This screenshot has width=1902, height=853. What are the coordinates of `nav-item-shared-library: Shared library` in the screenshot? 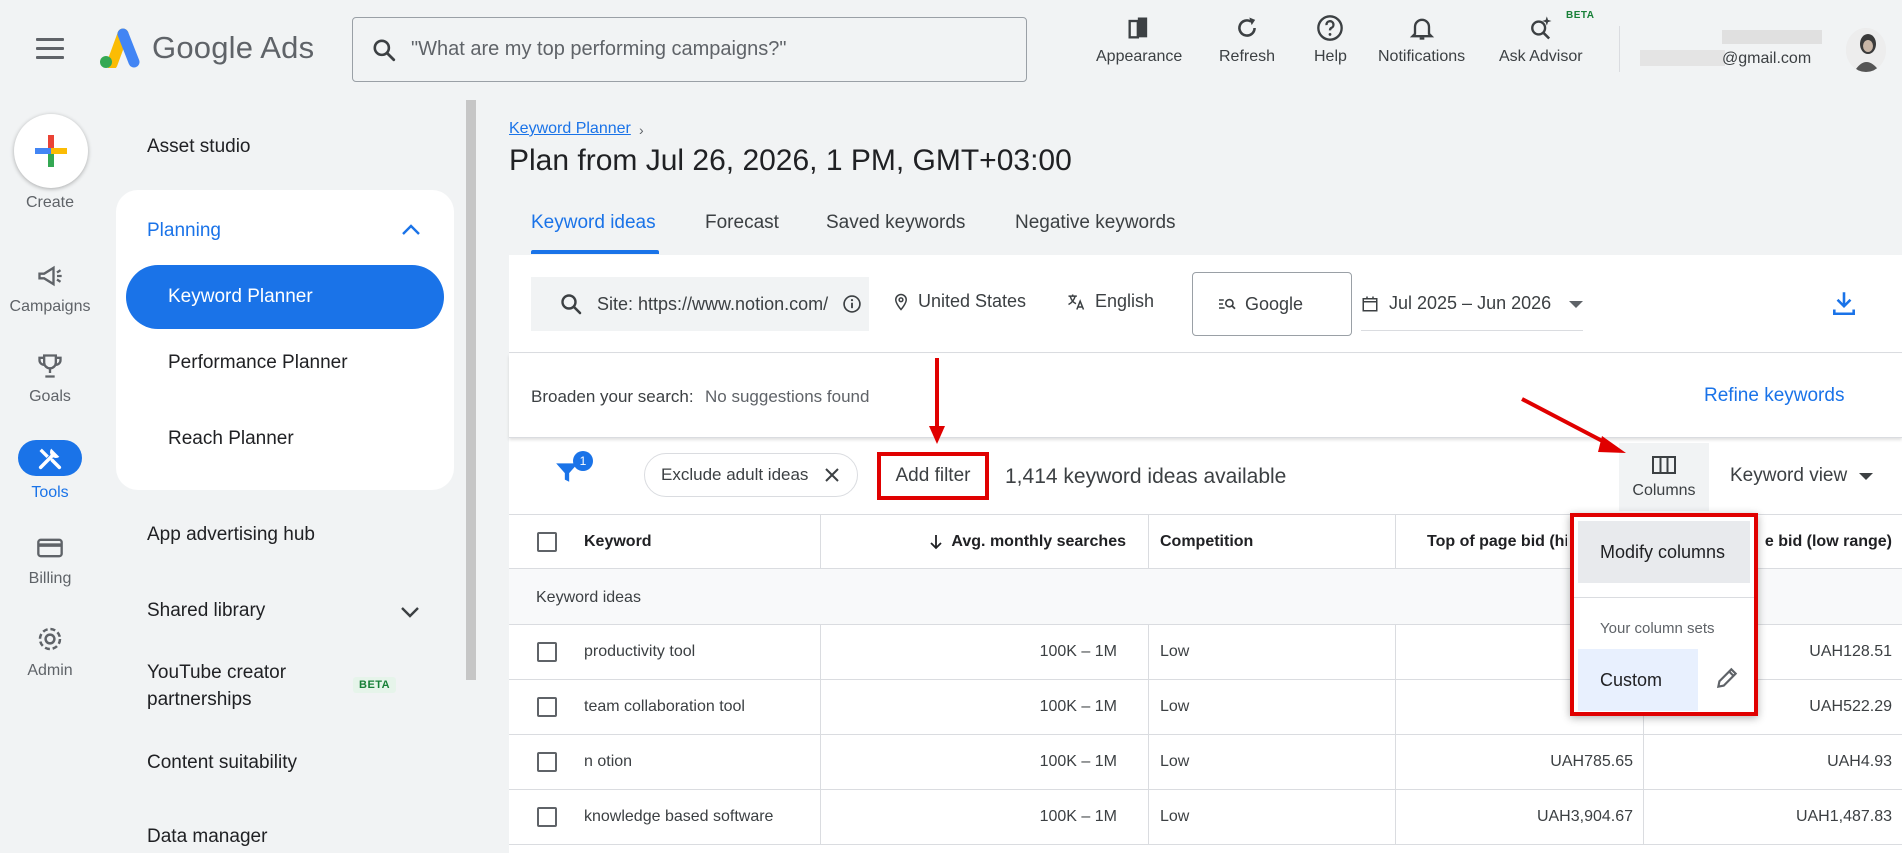 It's located at (206, 611).